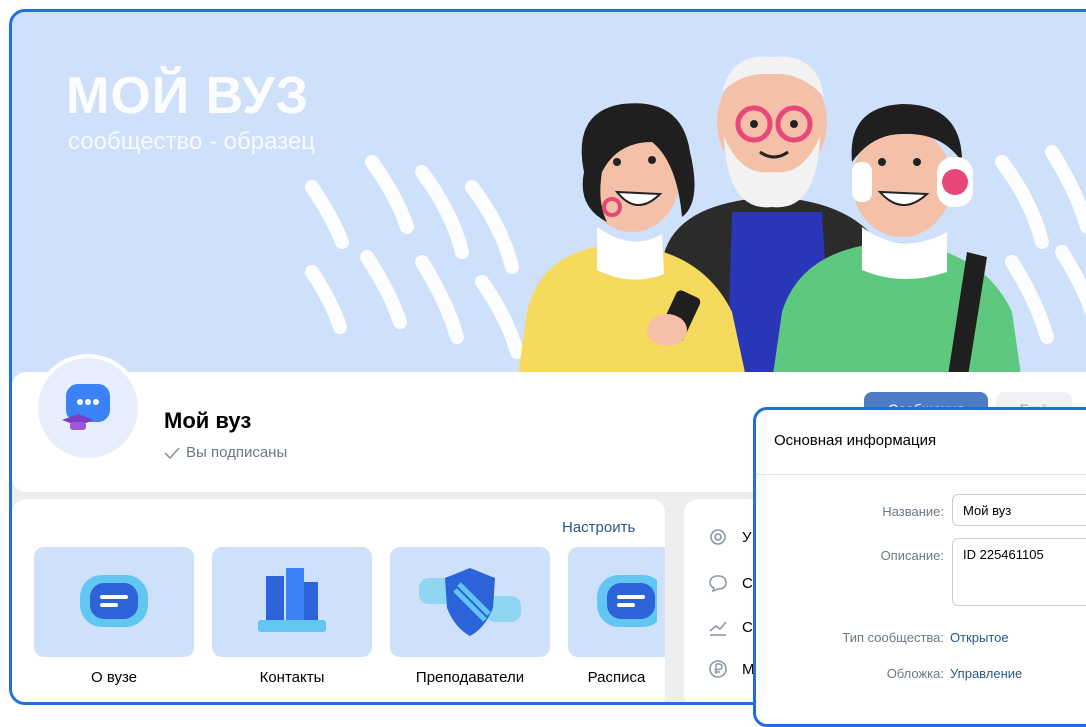 This screenshot has width=1086, height=727. What do you see at coordinates (730, 583) in the screenshot?
I see `menu-item-messages: С` at bounding box center [730, 583].